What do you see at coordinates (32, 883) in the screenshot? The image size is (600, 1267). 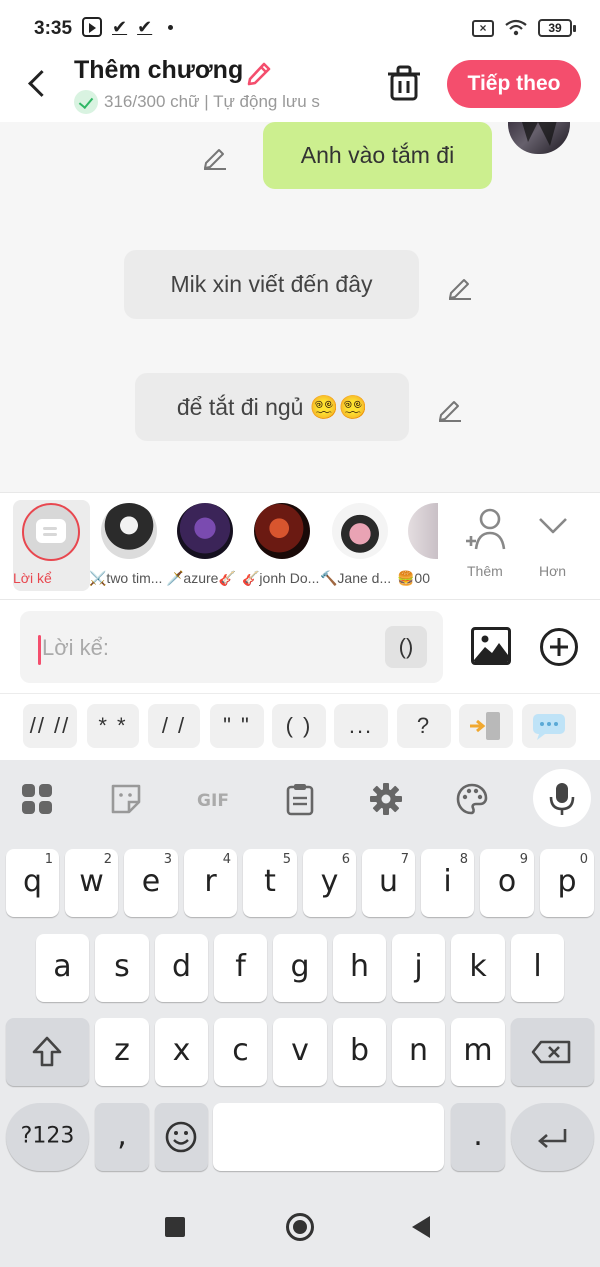 I see `key-q: q1` at bounding box center [32, 883].